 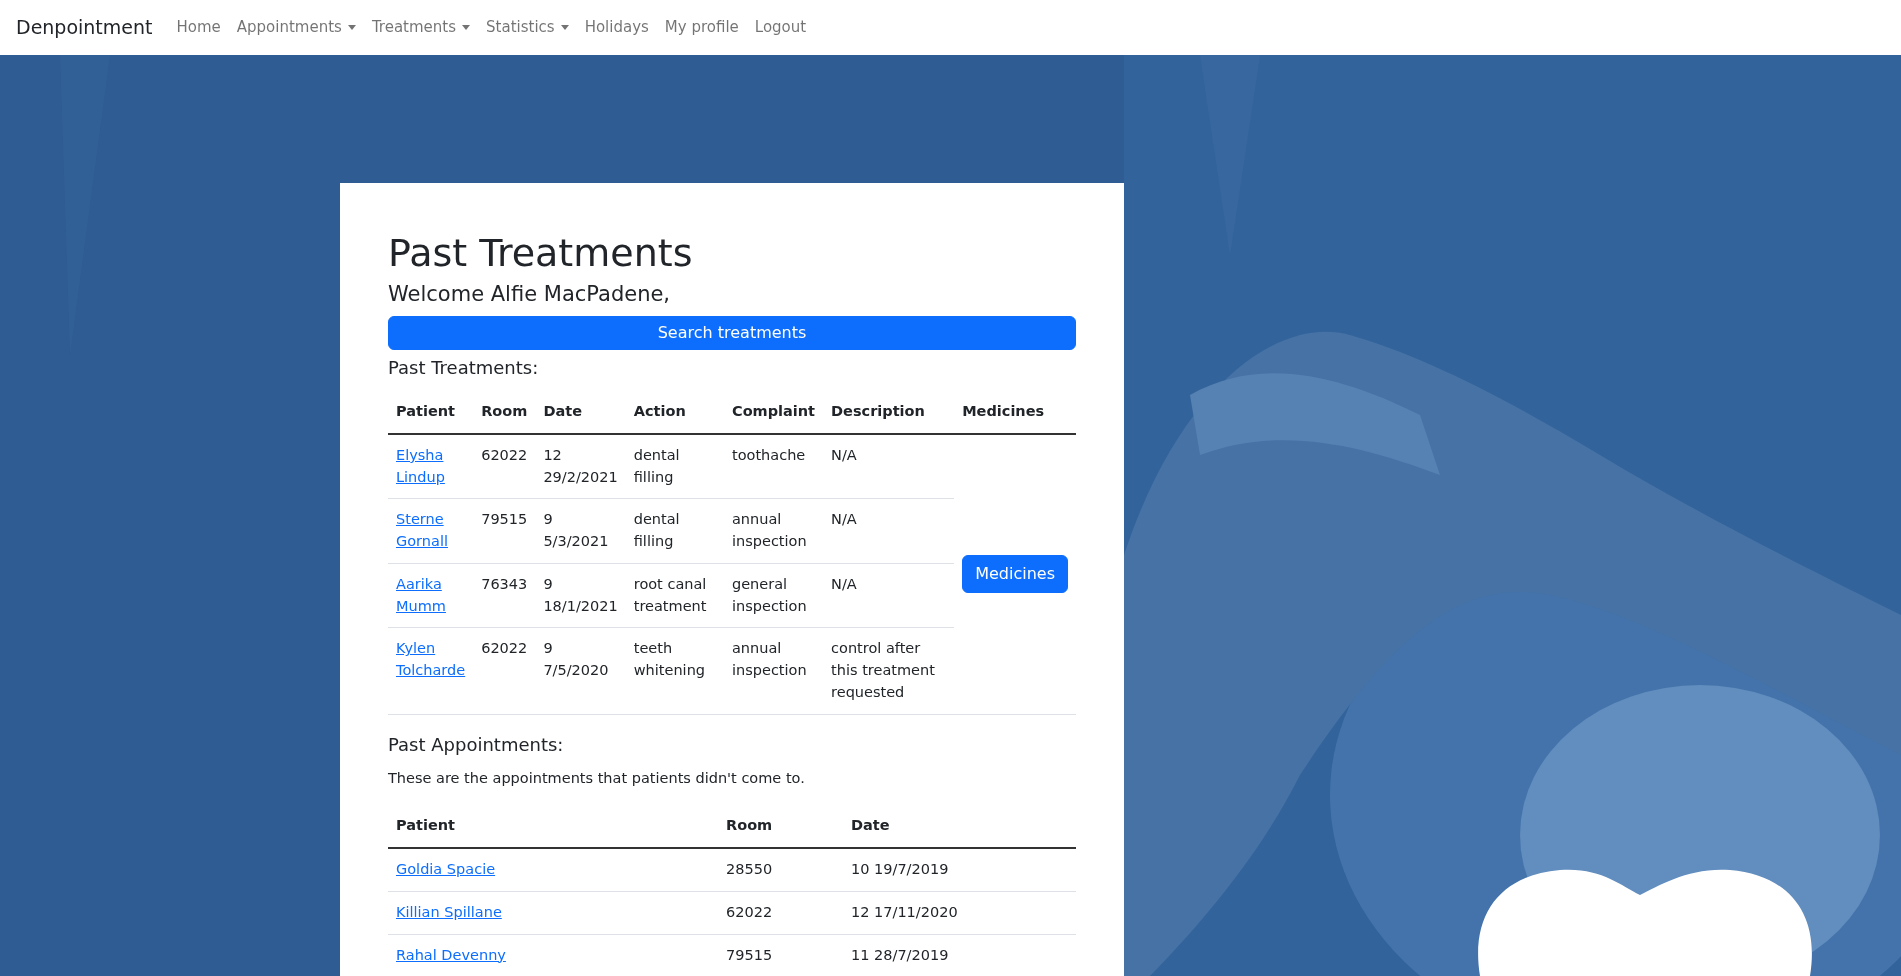 I want to click on nav-dropdown: Treatments, so click(x=421, y=27).